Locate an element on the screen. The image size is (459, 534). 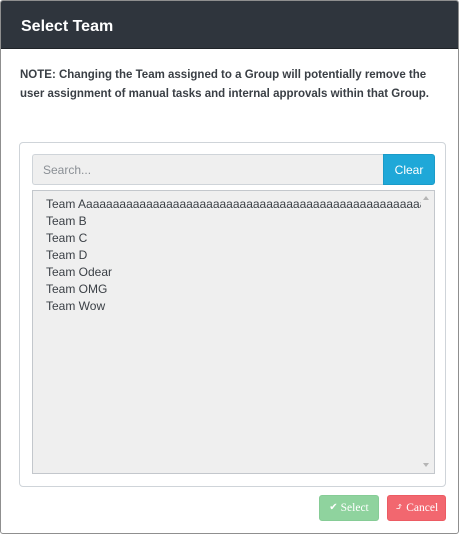
search-input is located at coordinates (207, 169).